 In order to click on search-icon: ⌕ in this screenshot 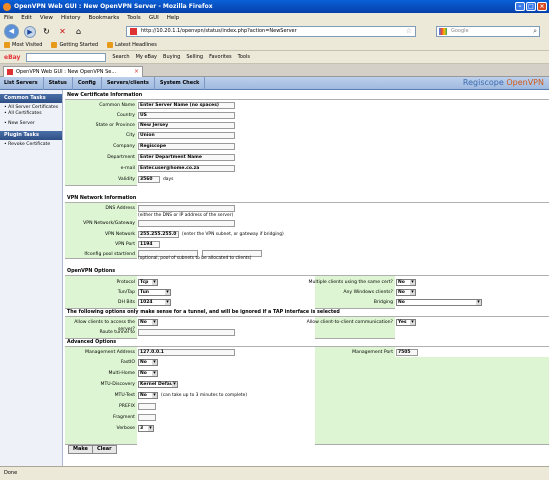, I will do `click(535, 31)`.